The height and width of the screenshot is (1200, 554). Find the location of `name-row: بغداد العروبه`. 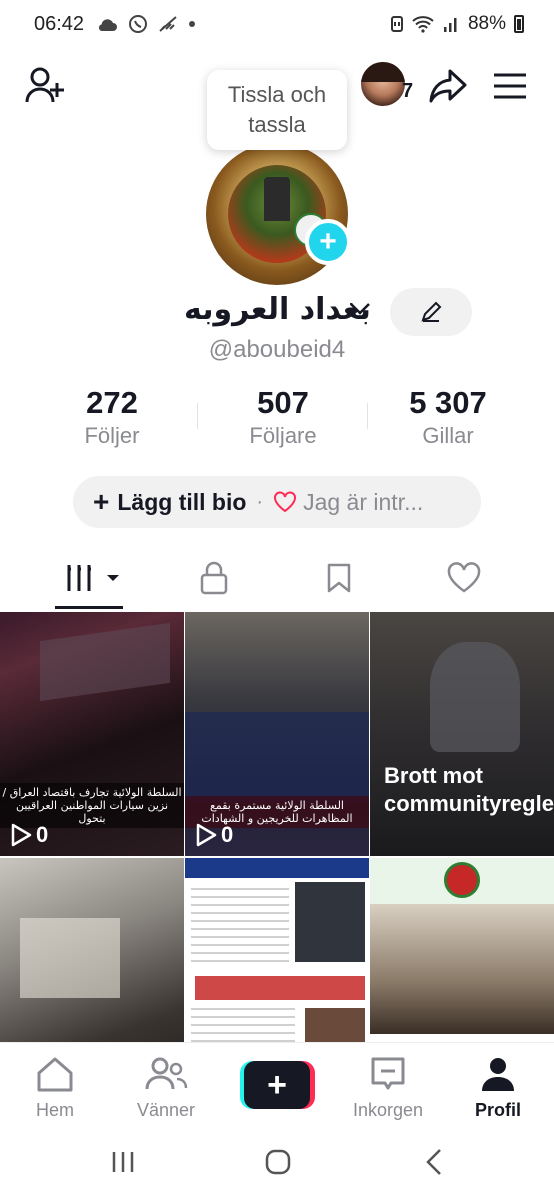

name-row: بغداد العروبه is located at coordinates (277, 312).